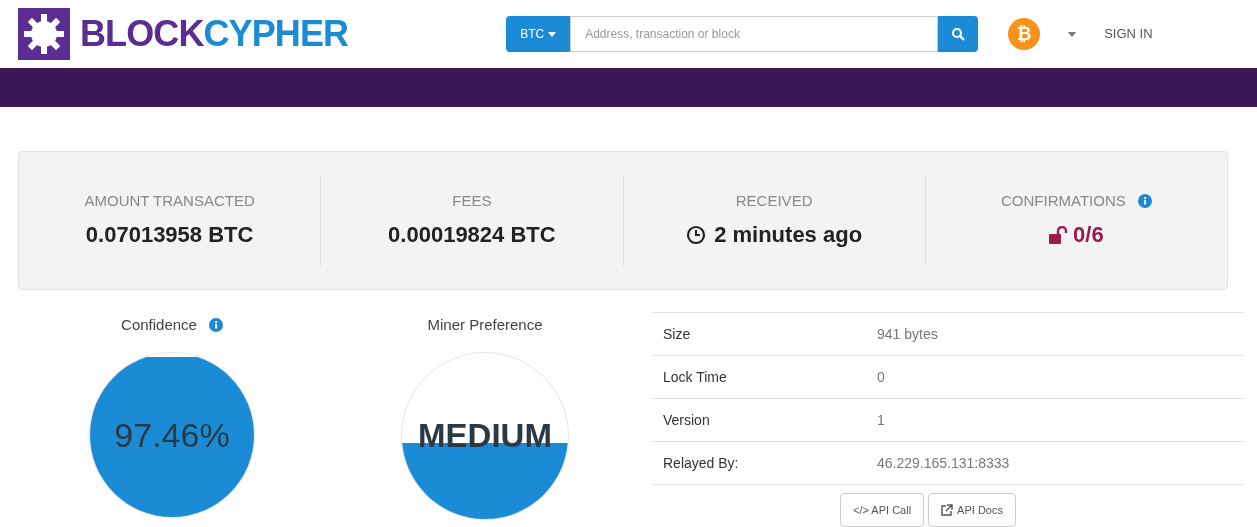 This screenshot has height=527, width=1257. Describe the element at coordinates (159, 324) in the screenshot. I see `gauge-title: Confidence` at that location.